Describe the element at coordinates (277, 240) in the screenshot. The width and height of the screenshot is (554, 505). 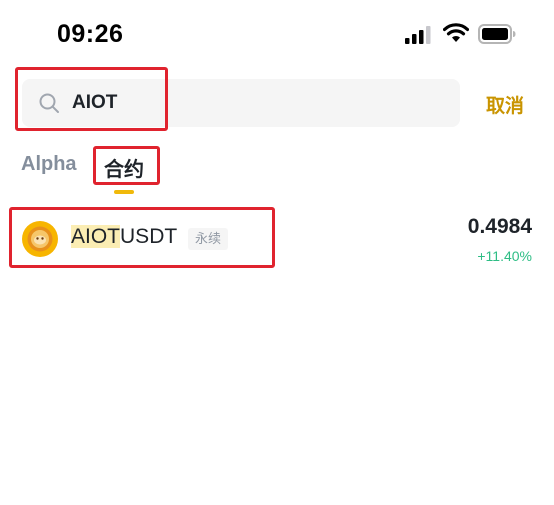
I see `list-item: AIOTUSDT 永续 0.4984 +11.40%` at that location.